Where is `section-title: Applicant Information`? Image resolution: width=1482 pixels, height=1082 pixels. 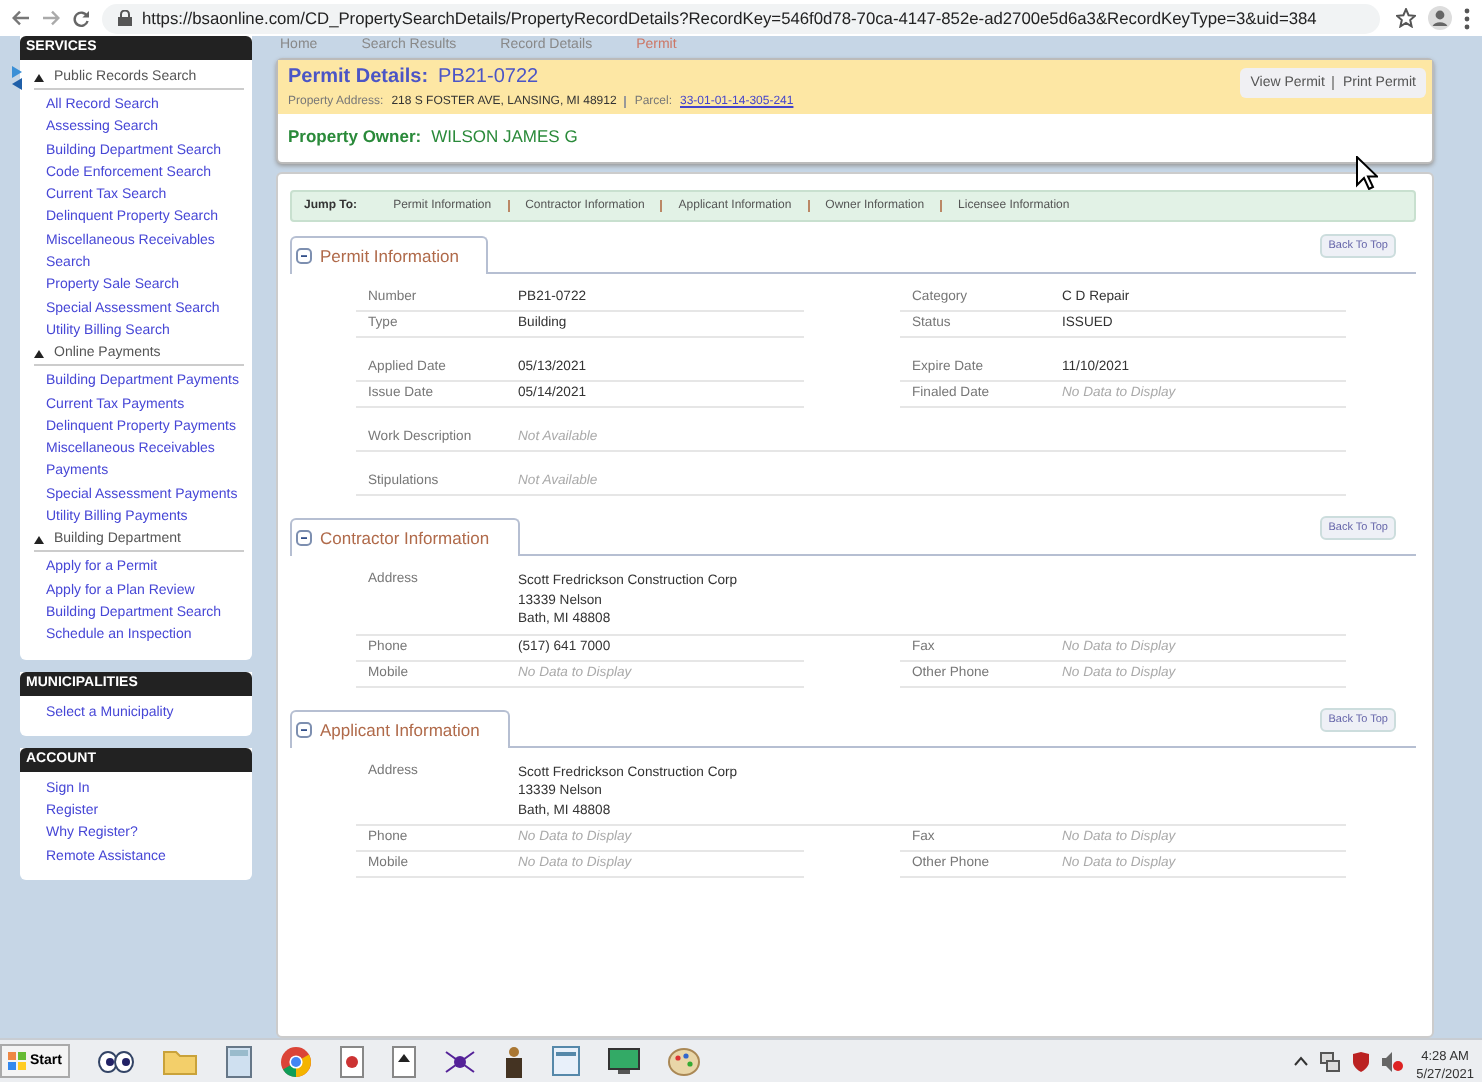 section-title: Applicant Information is located at coordinates (400, 729).